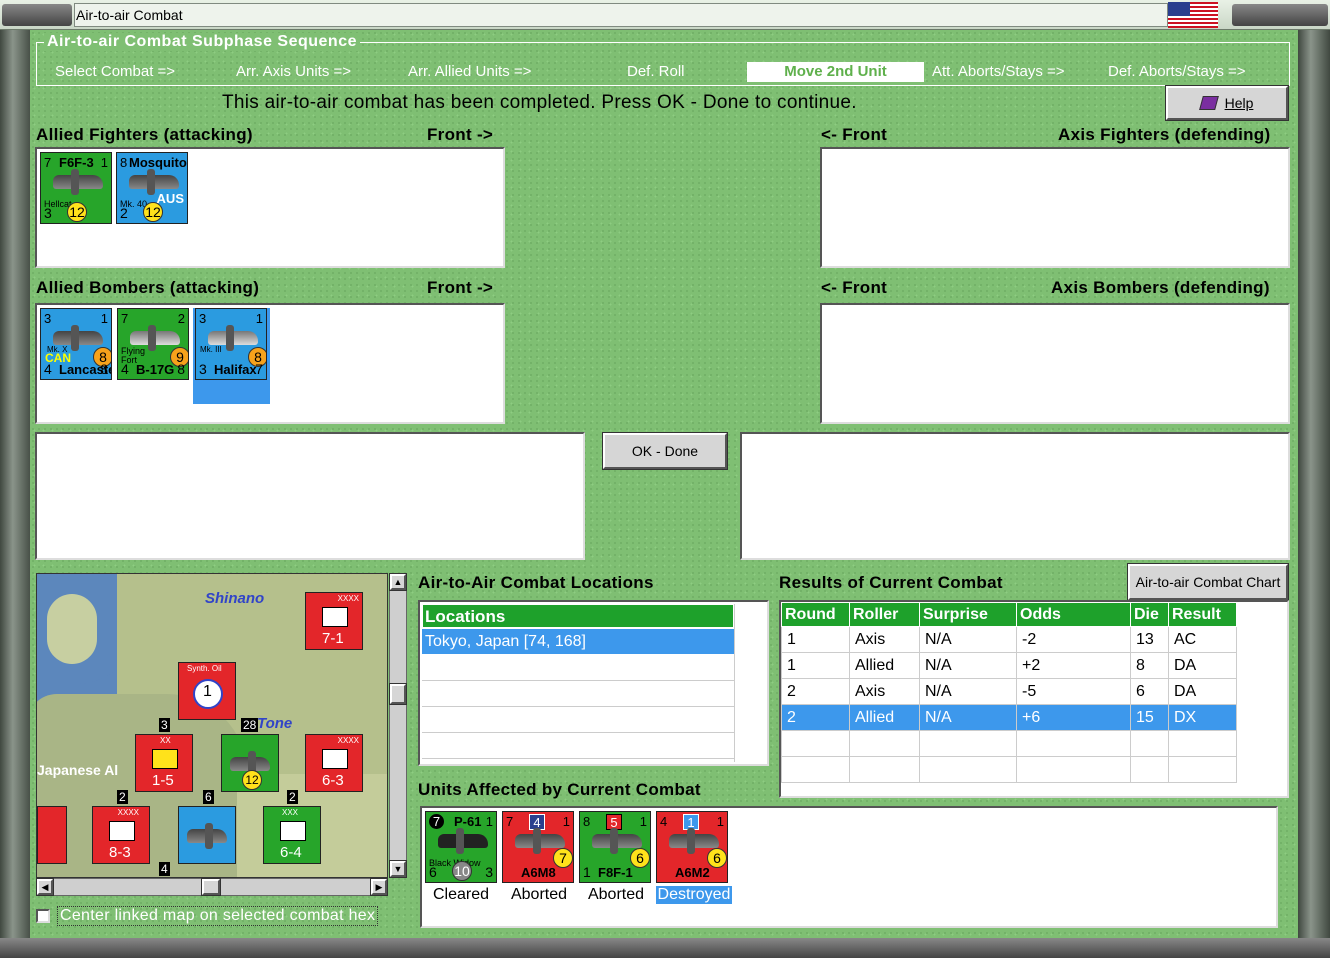  What do you see at coordinates (218, 916) in the screenshot?
I see `center-map-label: Center linked map on selected combat hex` at bounding box center [218, 916].